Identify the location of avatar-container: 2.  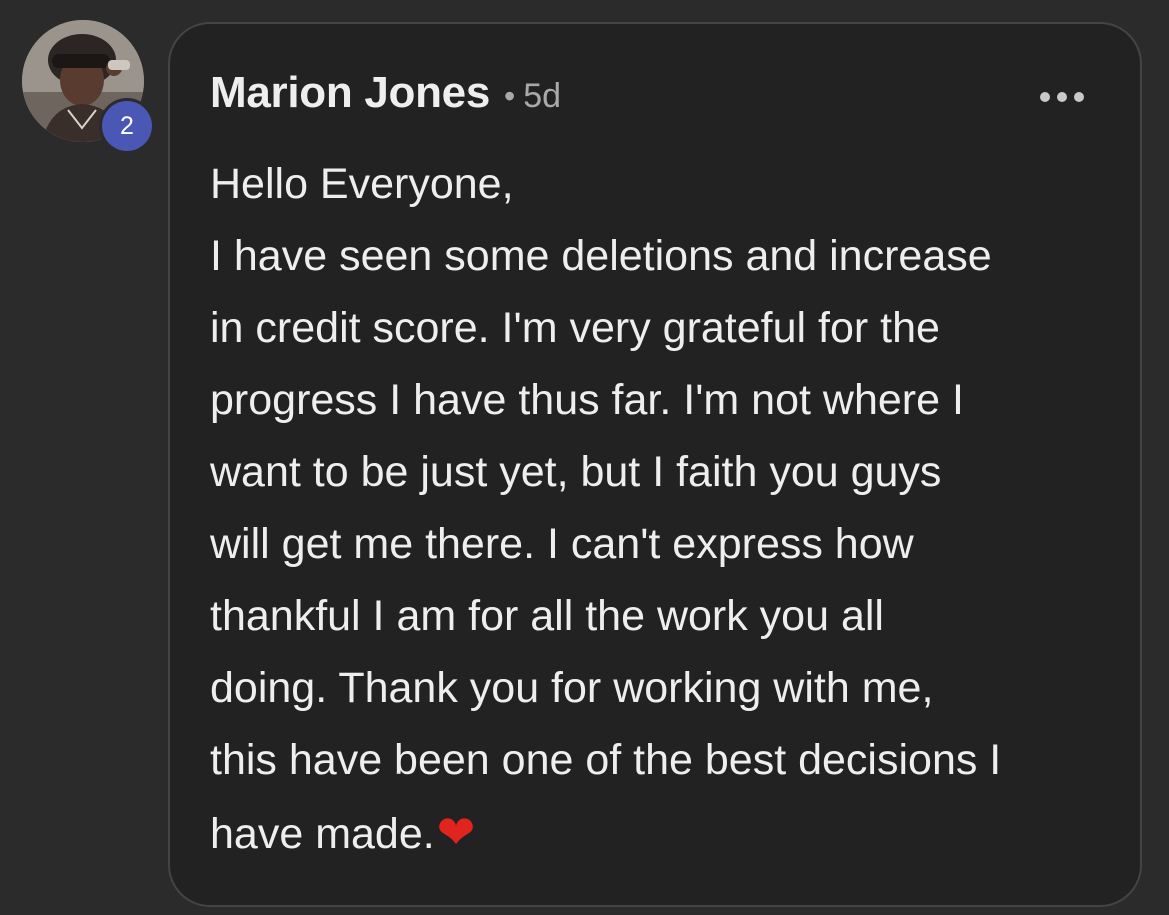
(88, 87).